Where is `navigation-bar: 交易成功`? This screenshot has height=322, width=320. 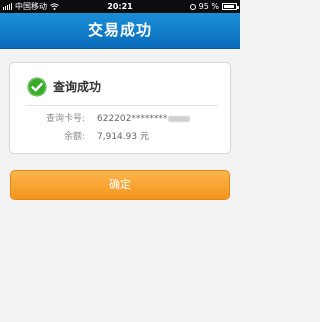
navigation-bar: 交易成功 is located at coordinates (120, 31).